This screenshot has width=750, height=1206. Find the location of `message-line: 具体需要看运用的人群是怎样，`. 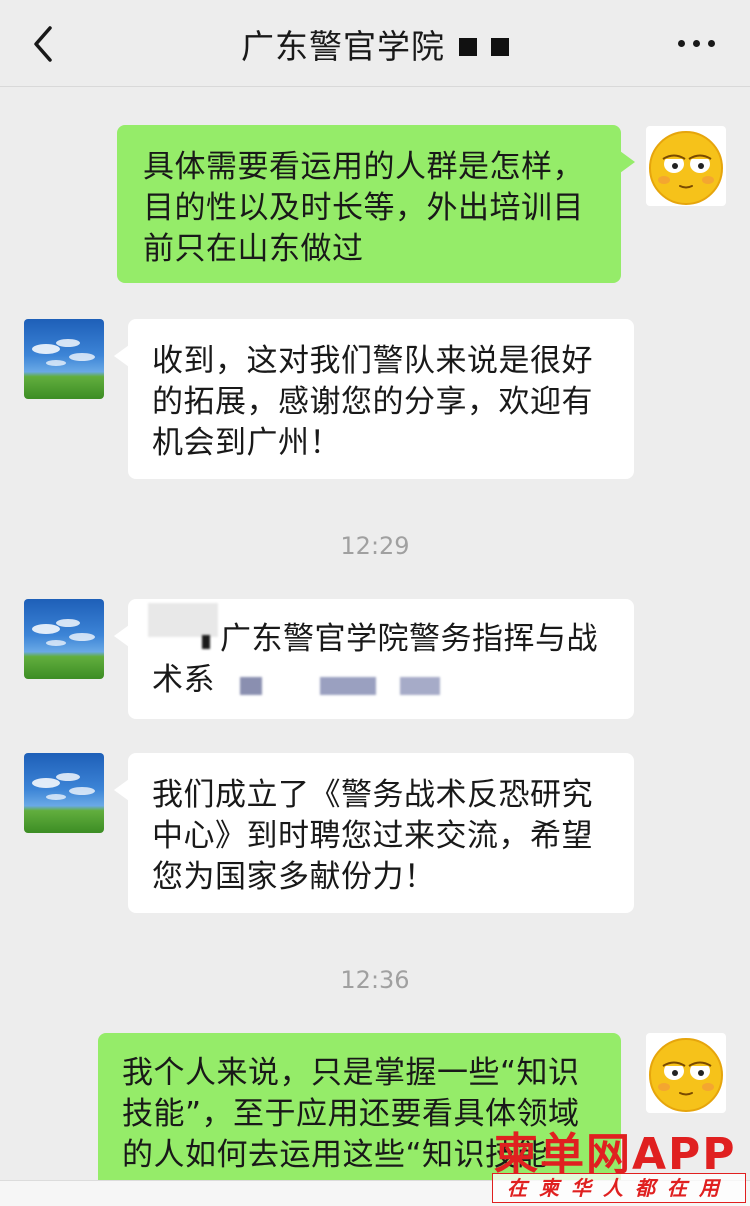

message-line: 具体需要看运用的人群是怎样， is located at coordinates (363, 167).